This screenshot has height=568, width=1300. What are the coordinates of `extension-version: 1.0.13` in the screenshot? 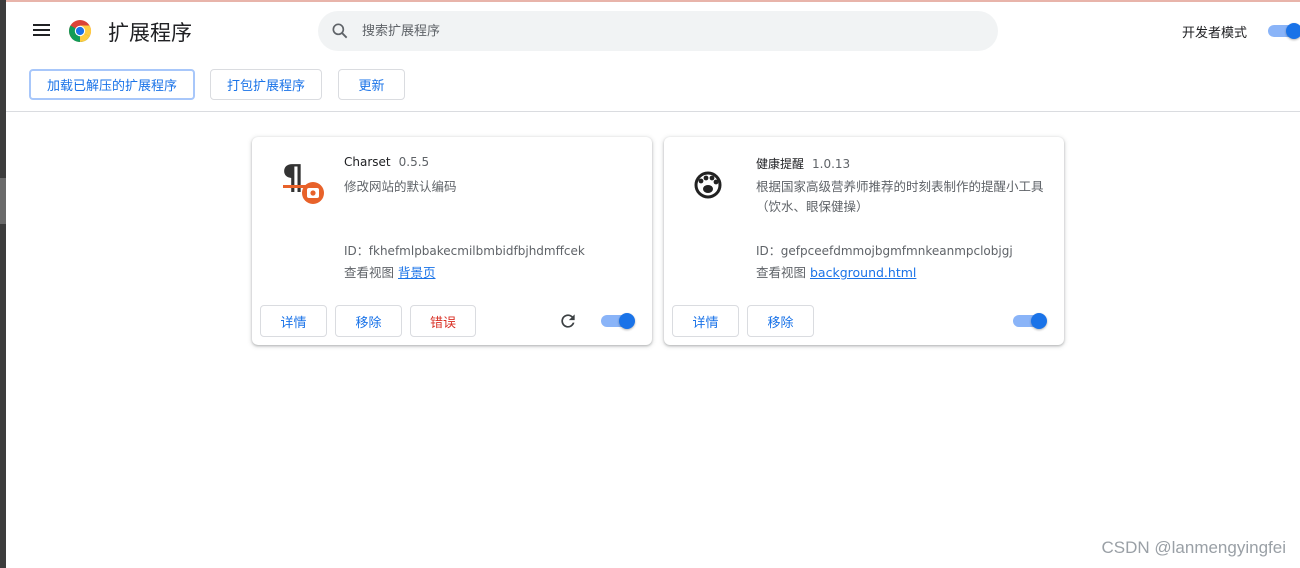 It's located at (831, 164).